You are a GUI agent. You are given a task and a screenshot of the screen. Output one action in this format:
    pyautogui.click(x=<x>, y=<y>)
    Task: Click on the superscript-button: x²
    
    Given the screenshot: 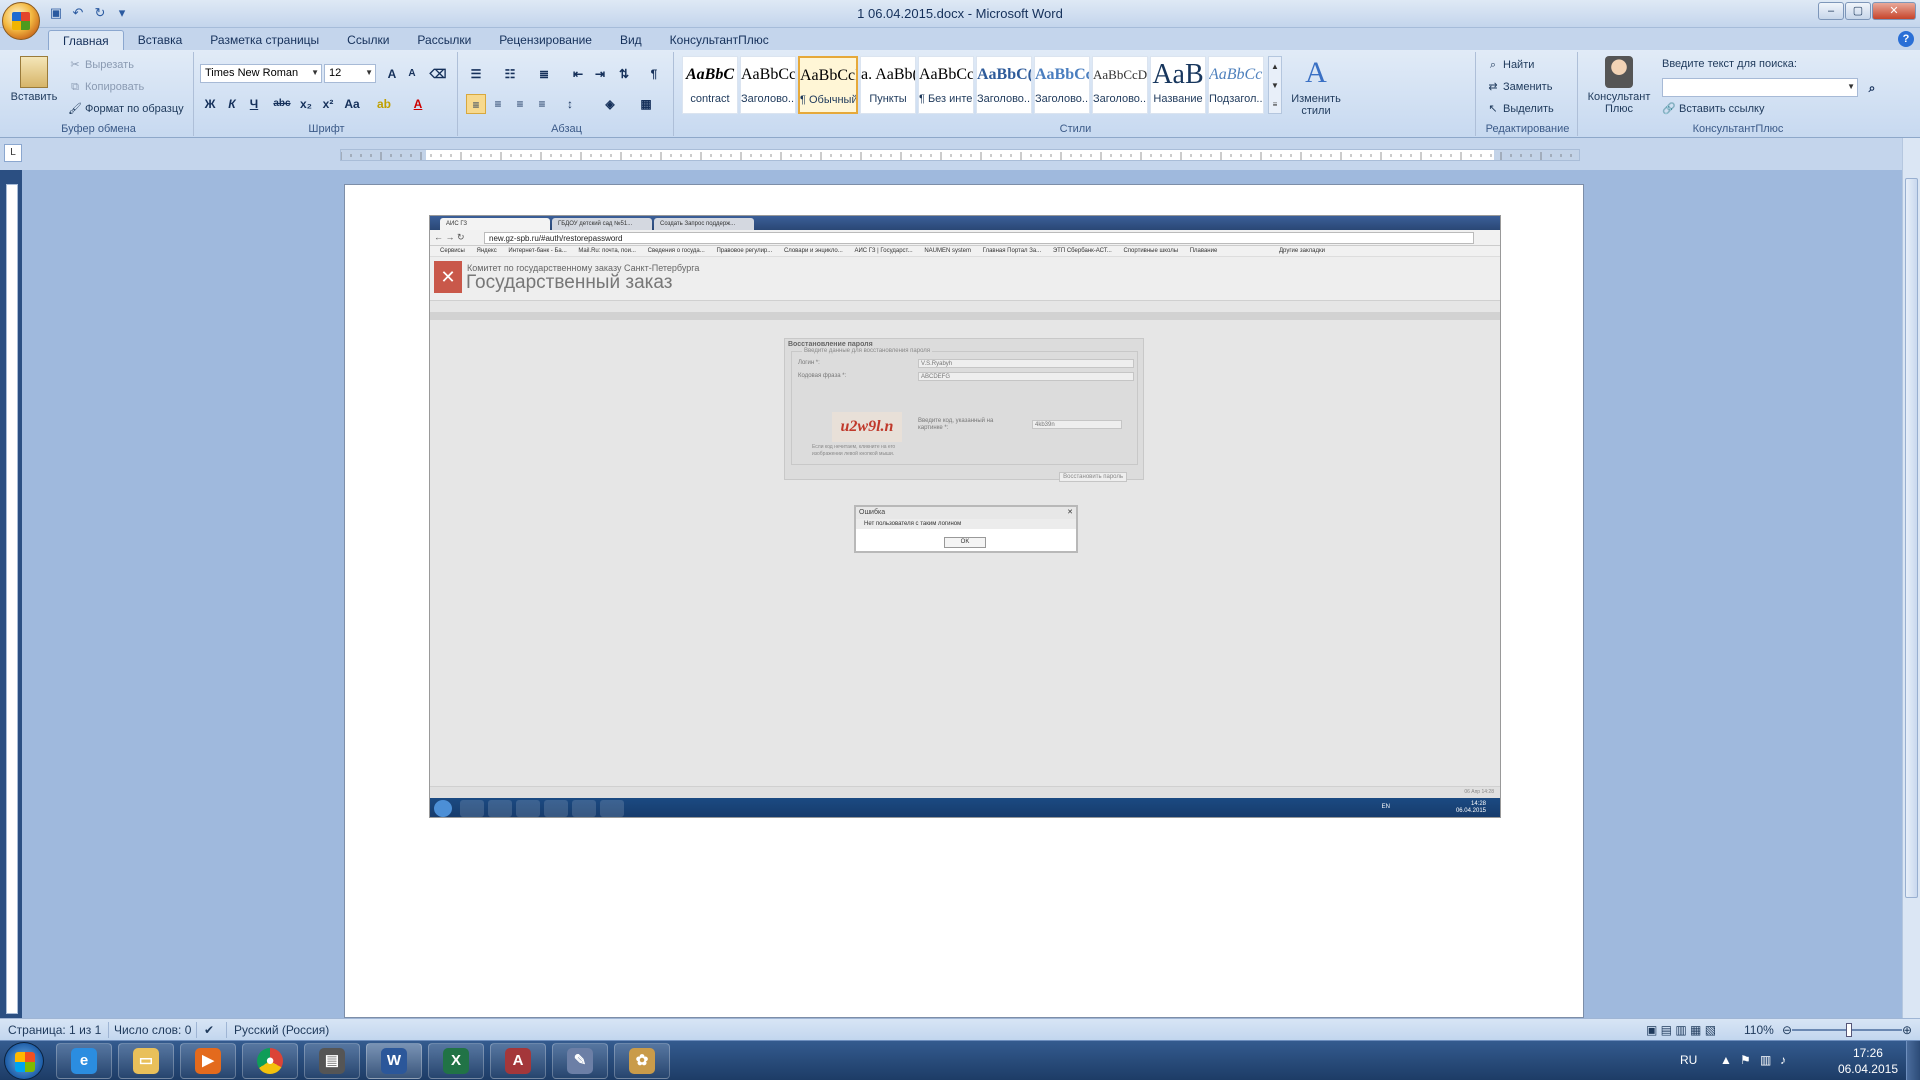 What is the action you would take?
    pyautogui.click(x=328, y=104)
    